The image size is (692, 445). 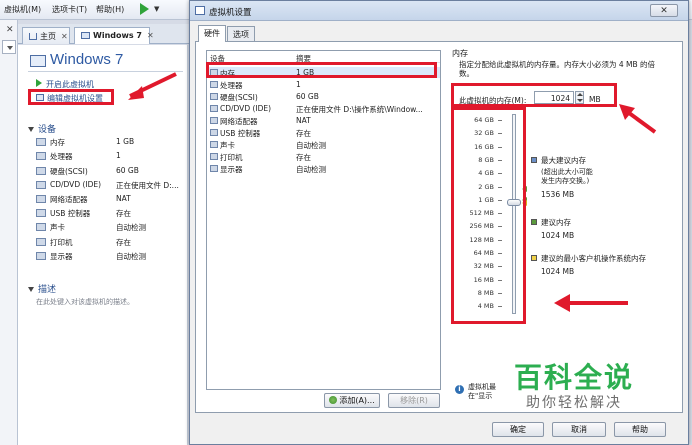 I want to click on recommended-legend-icon, so click(x=534, y=222).